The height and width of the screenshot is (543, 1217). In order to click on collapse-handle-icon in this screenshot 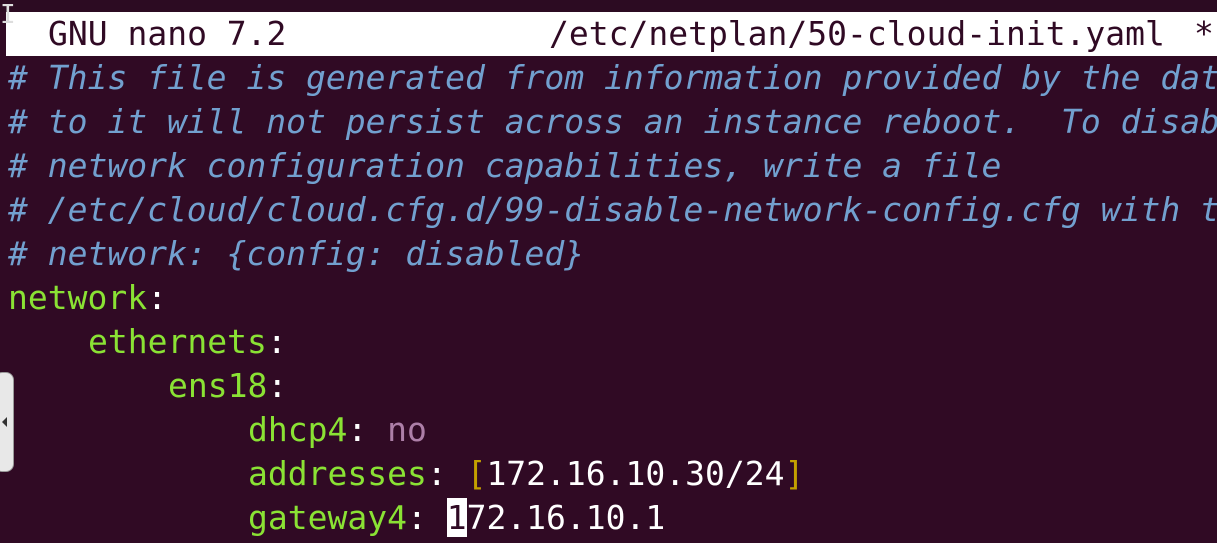, I will do `click(7, 422)`.